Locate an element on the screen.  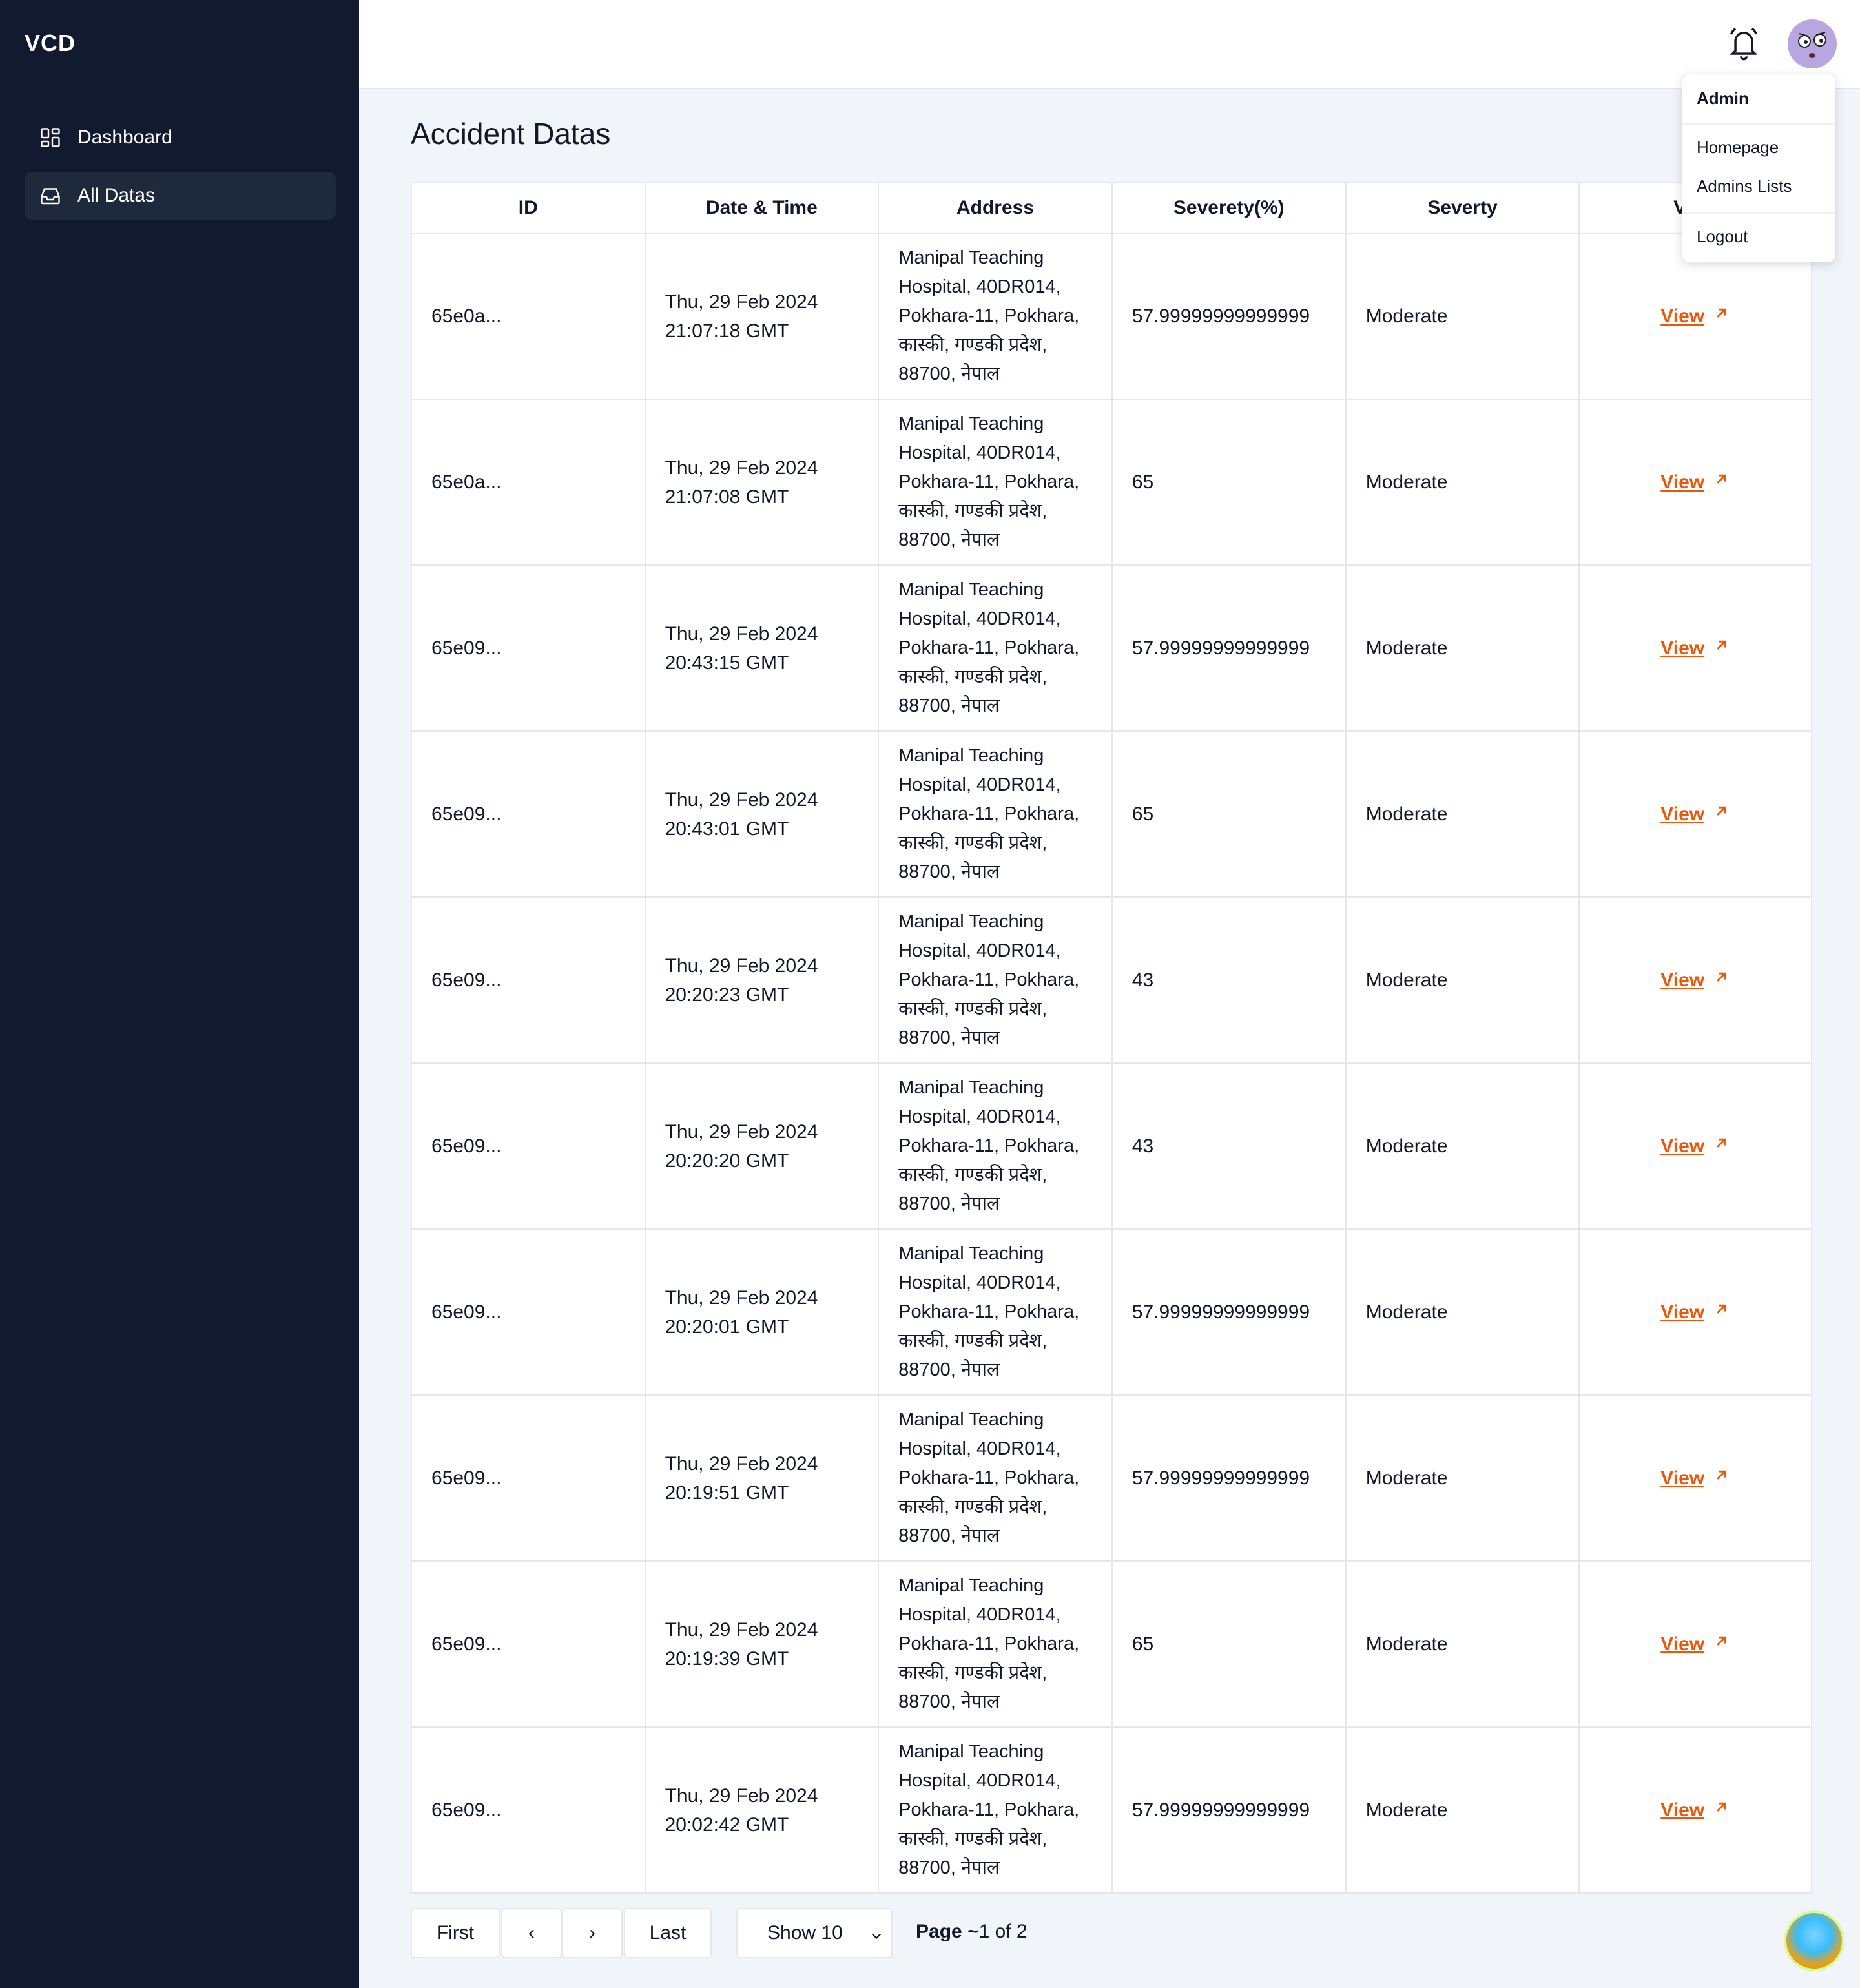
page-label: Page ~ is located at coordinates (947, 1932).